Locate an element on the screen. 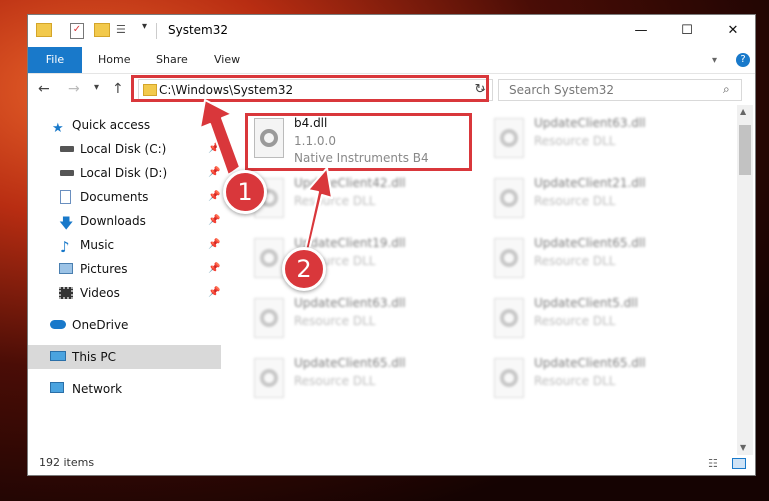 This screenshot has width=769, height=501. step-1-badge: 1 is located at coordinates (245, 192).